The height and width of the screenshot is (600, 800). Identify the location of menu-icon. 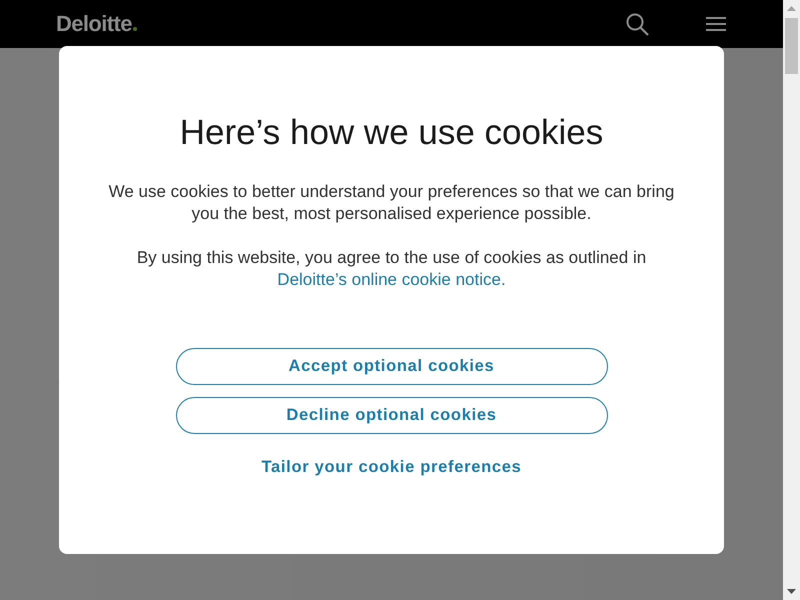
(716, 24).